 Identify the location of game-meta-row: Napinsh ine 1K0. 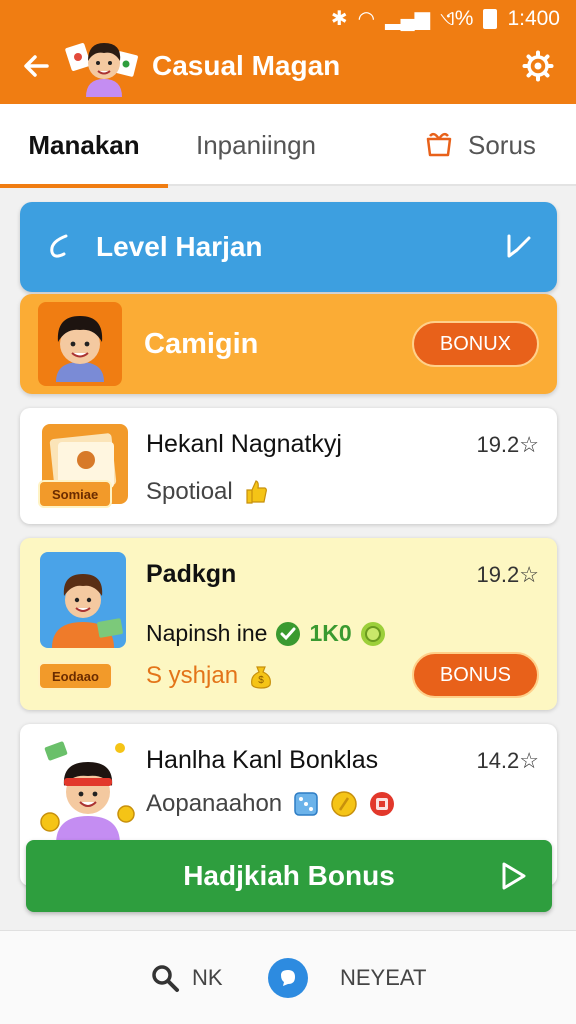
(266, 633).